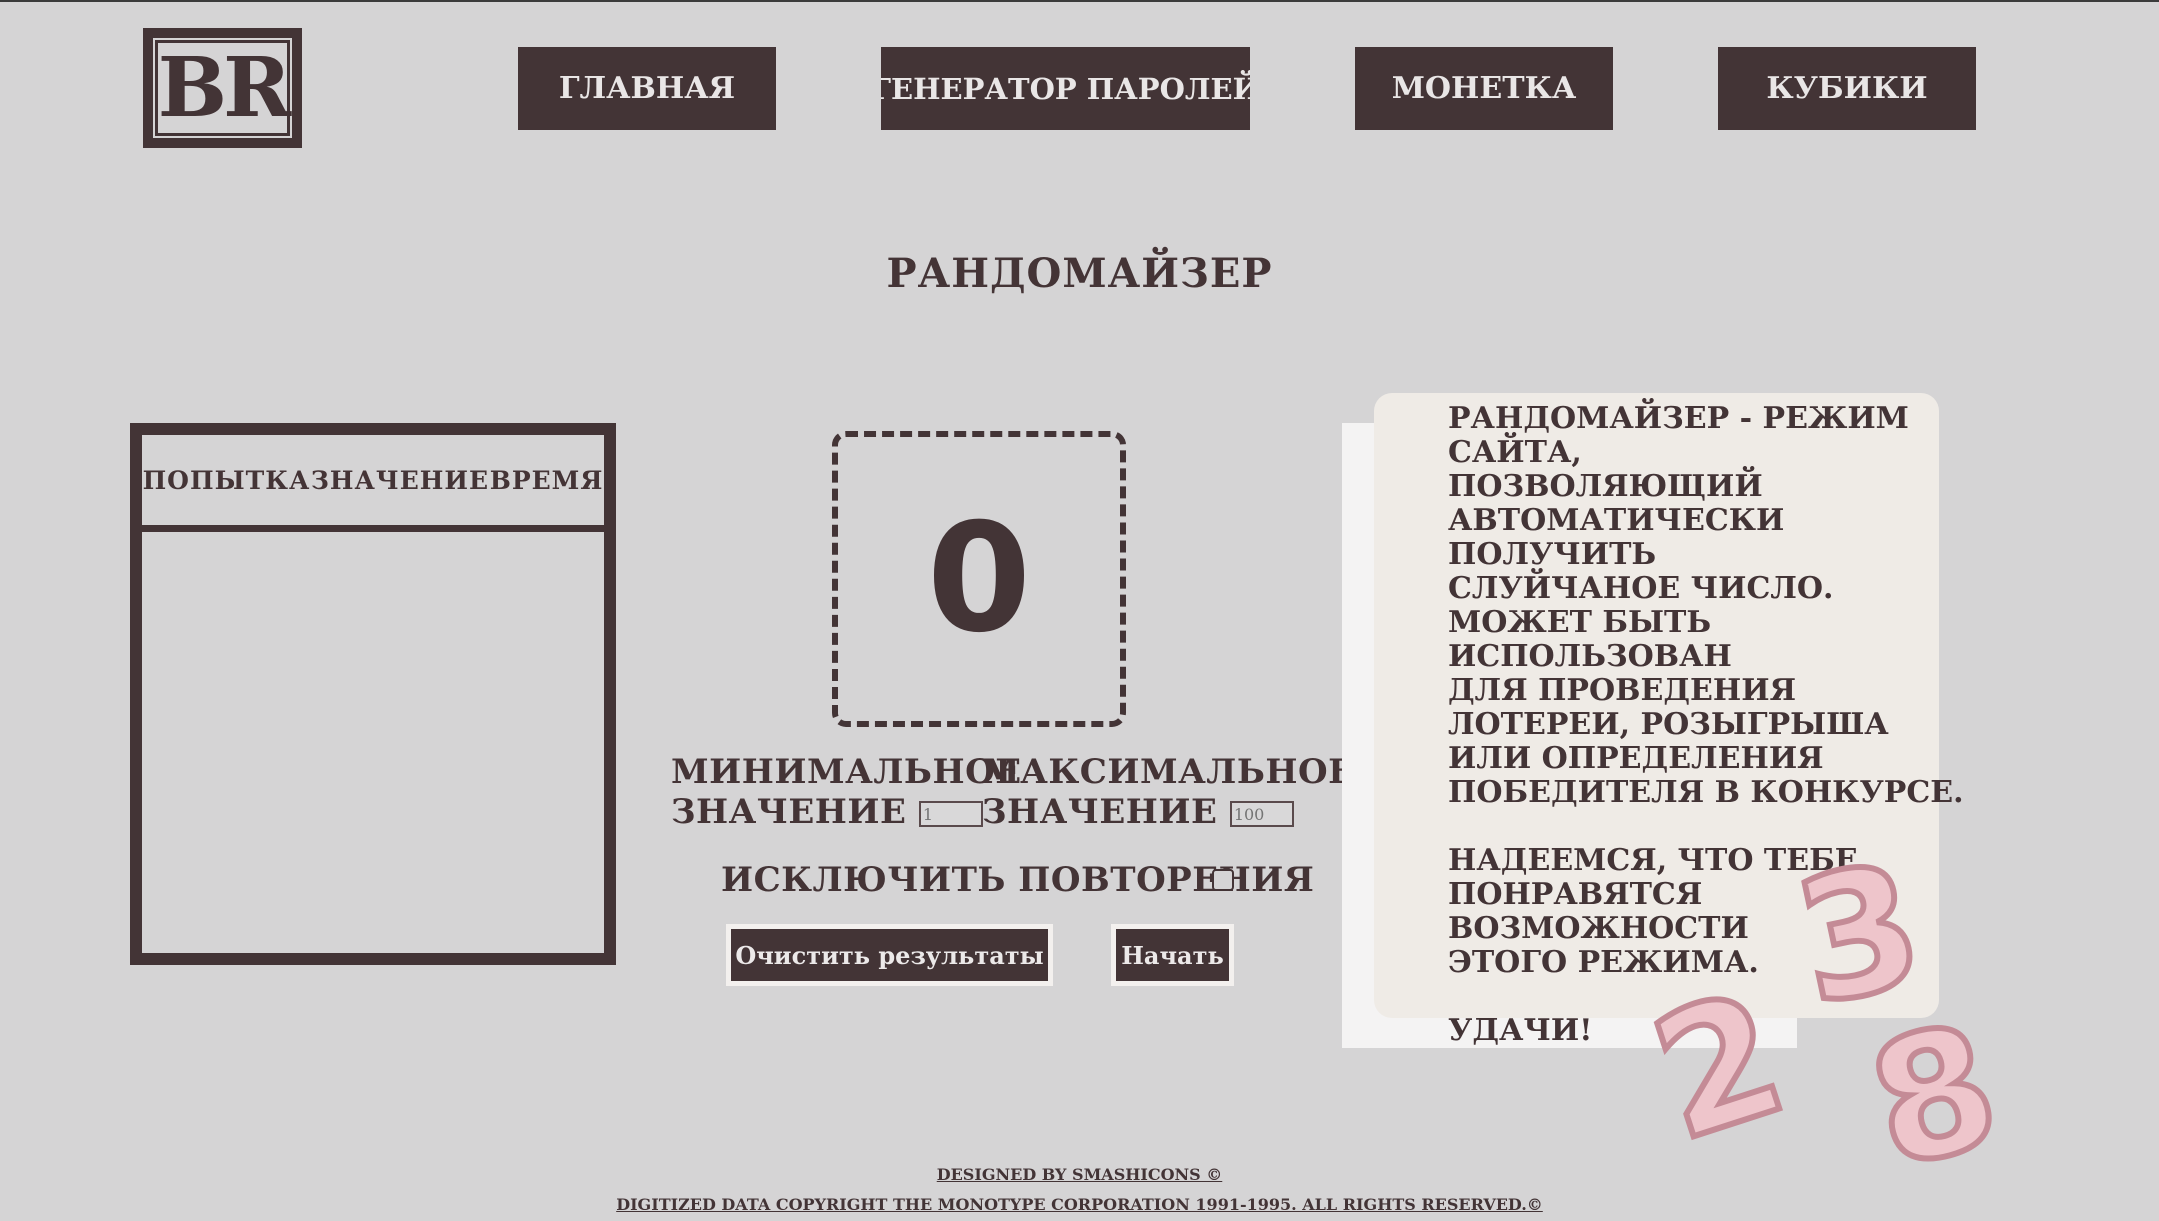  I want to click on start-button: Начать, so click(1172, 955).